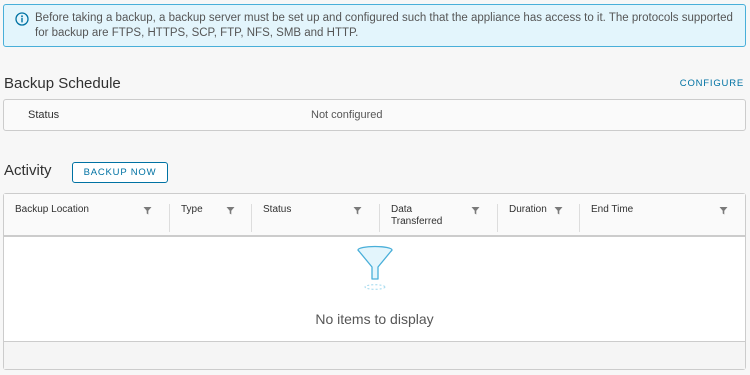  I want to click on column-label: Status, so click(277, 209).